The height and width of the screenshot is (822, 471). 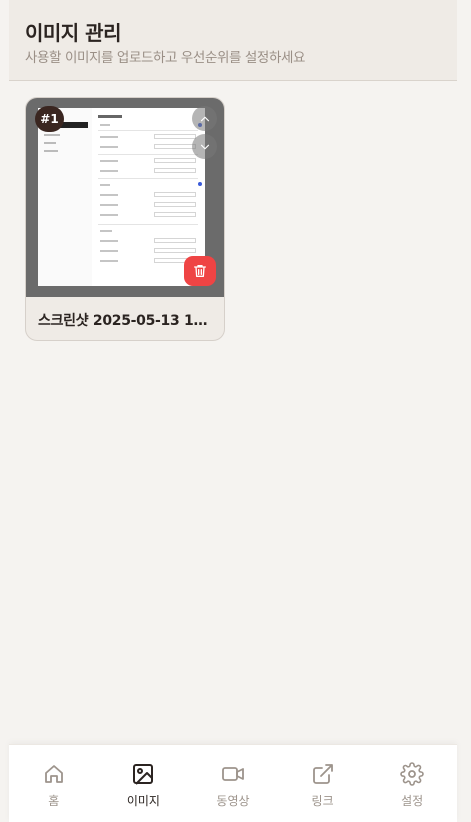 I want to click on gear-icon, so click(x=412, y=774).